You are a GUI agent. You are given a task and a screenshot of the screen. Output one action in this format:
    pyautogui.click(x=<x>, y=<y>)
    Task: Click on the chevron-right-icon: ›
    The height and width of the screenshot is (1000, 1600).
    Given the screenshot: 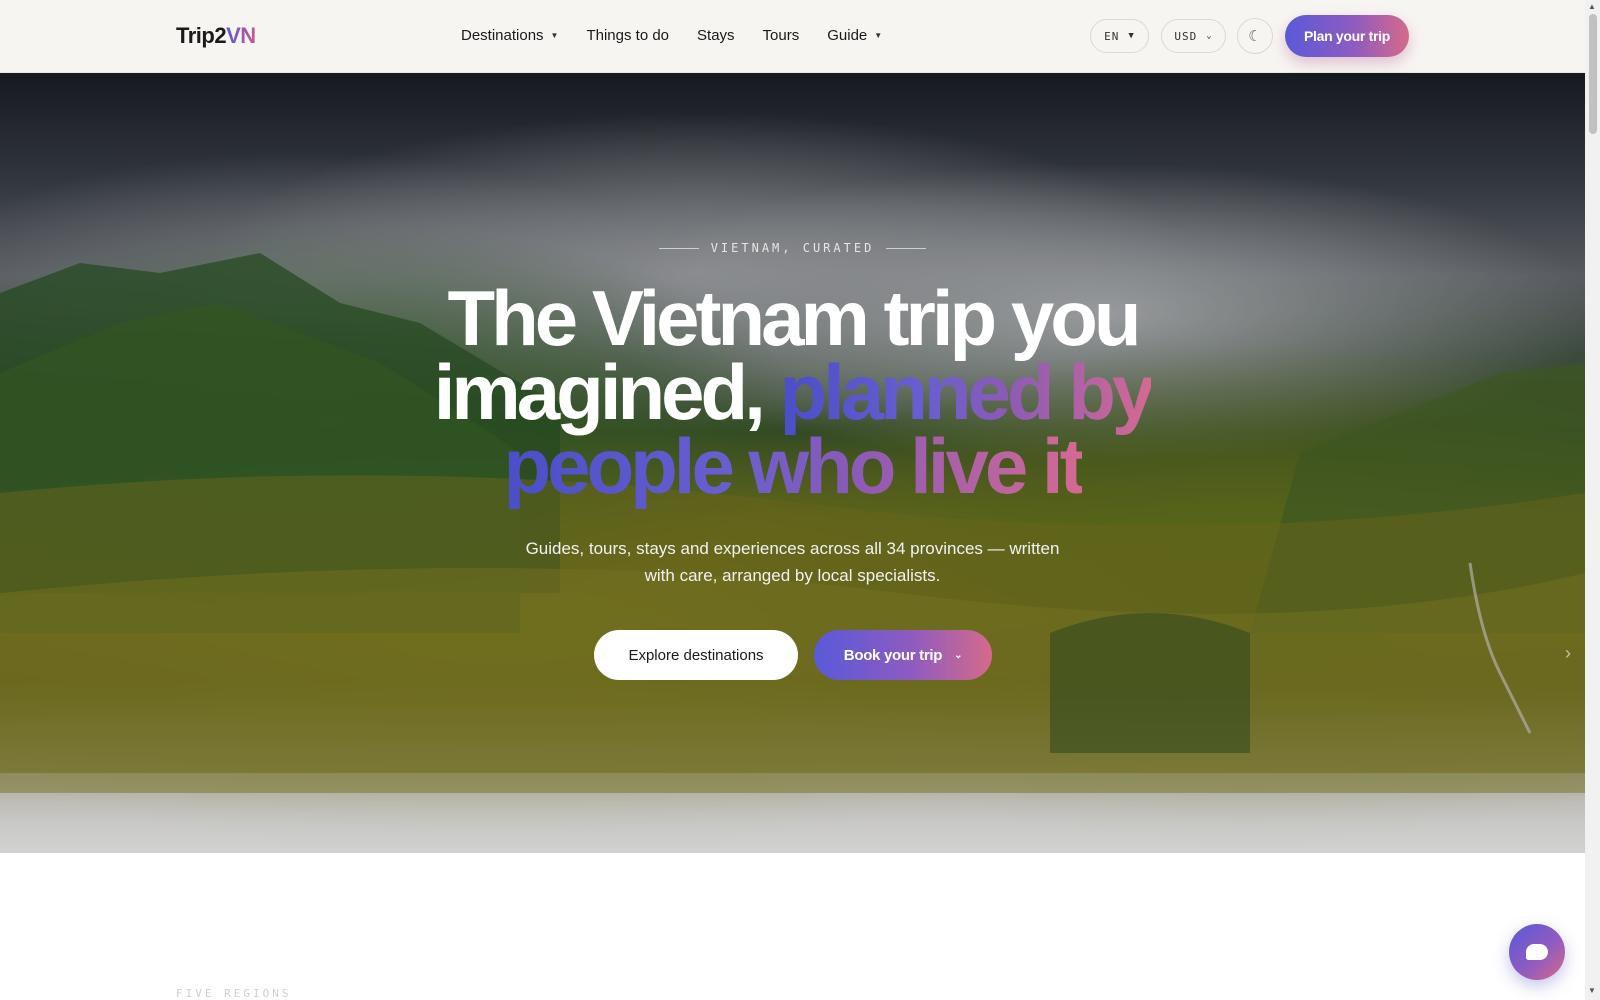 What is the action you would take?
    pyautogui.click(x=1568, y=653)
    